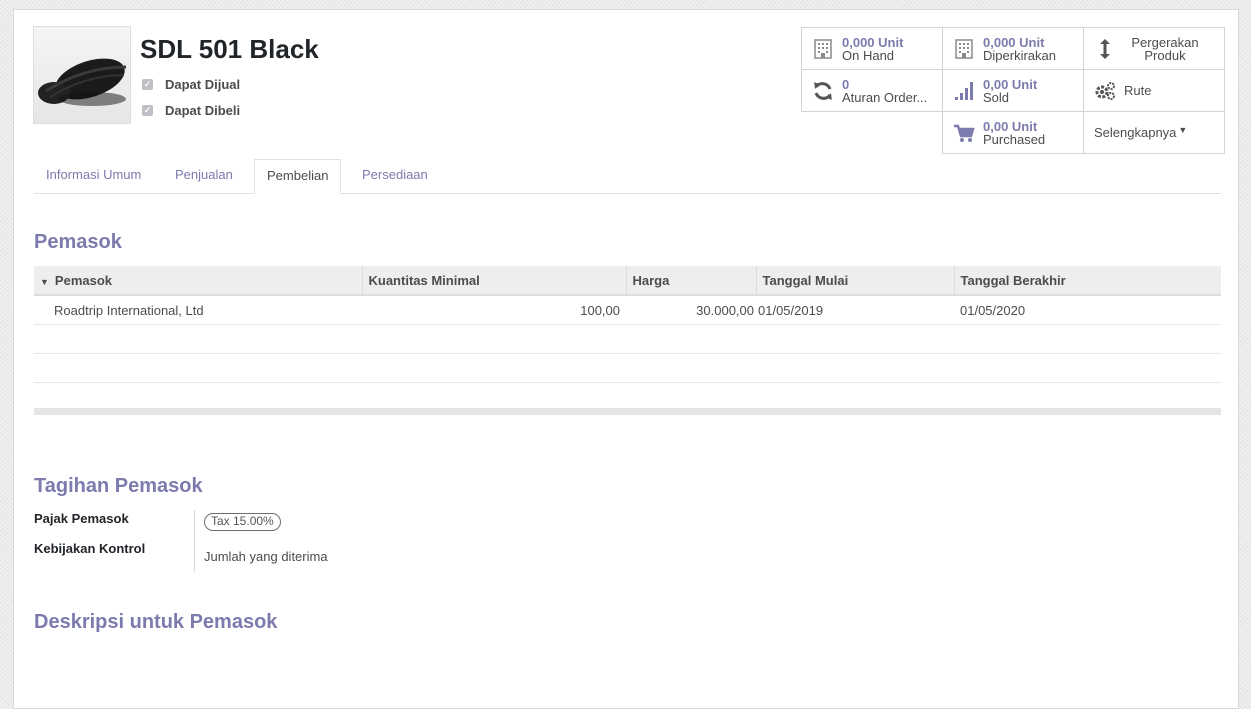 The width and height of the screenshot is (1251, 709). Describe the element at coordinates (204, 176) in the screenshot. I see `tab-sales: Penjualan` at that location.